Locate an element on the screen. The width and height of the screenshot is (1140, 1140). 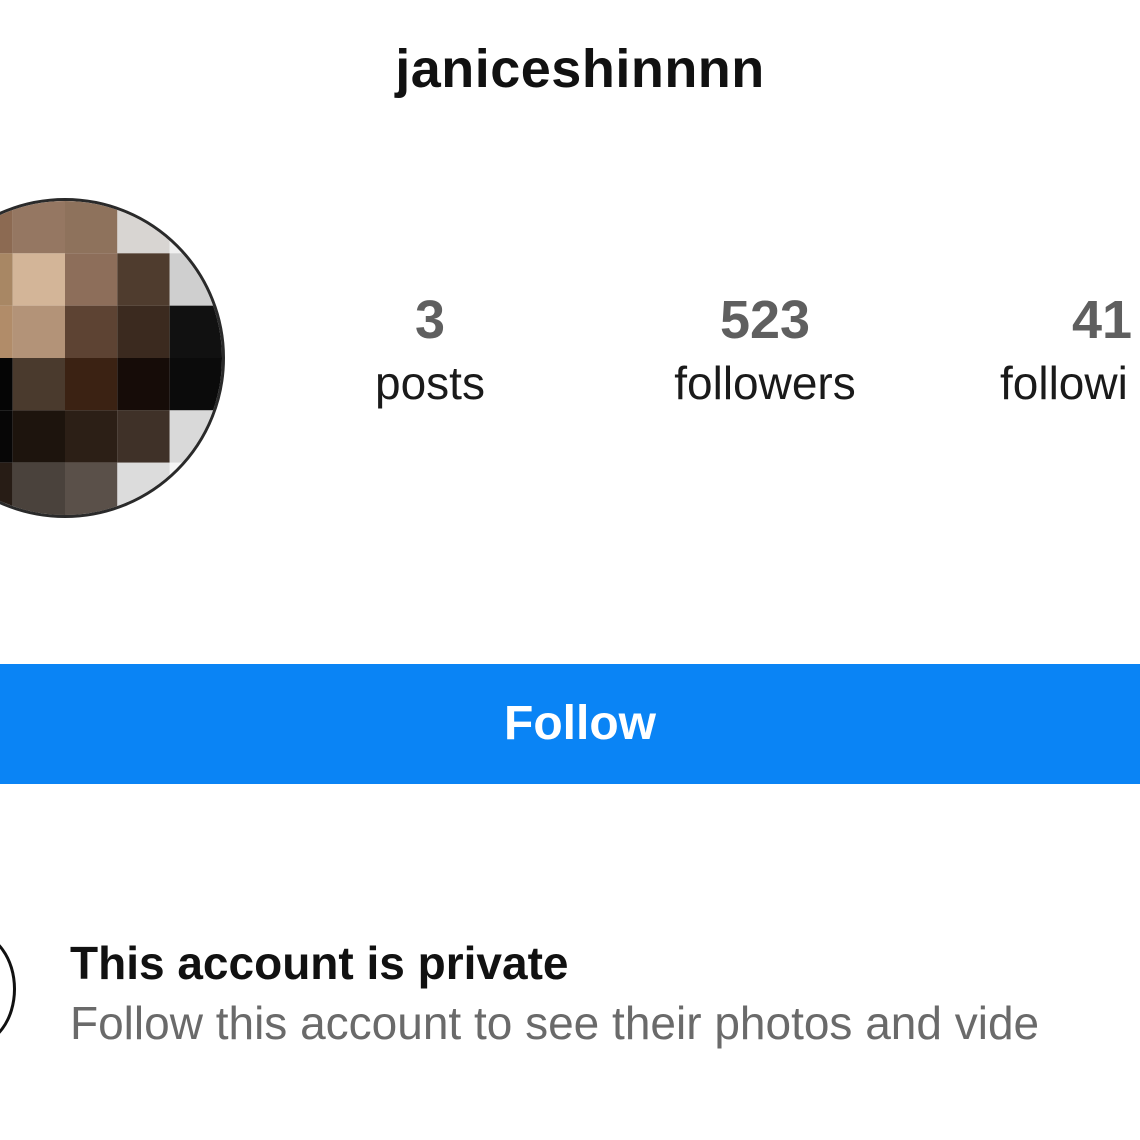
follow-button: Follow is located at coordinates (570, 724).